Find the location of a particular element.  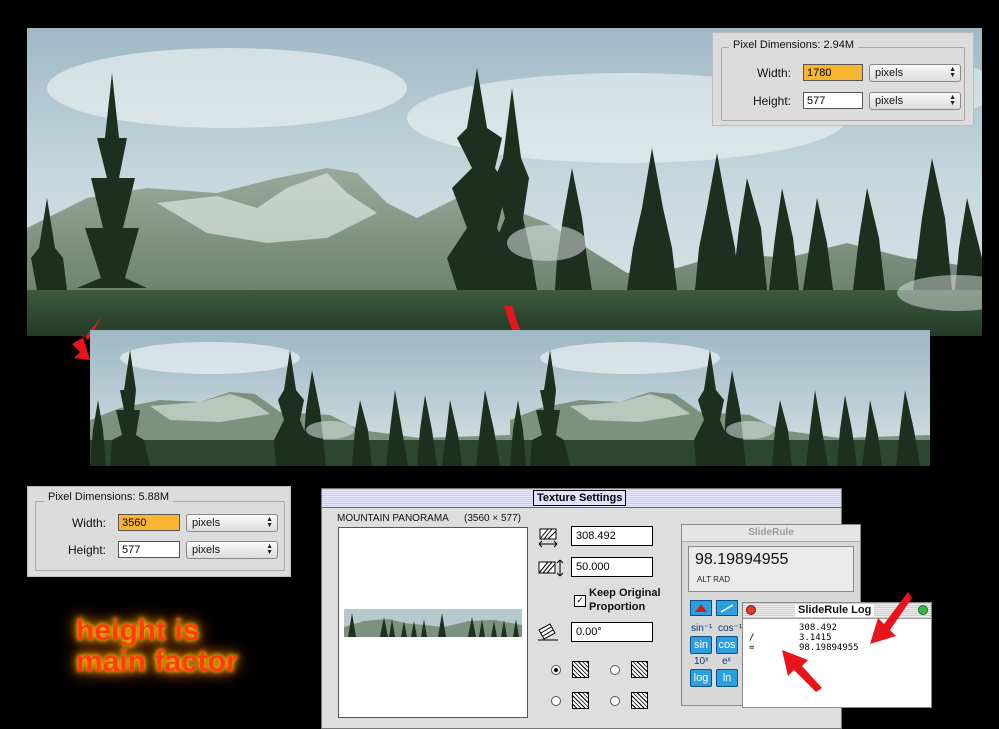

triangle-up-icon is located at coordinates (701, 608).